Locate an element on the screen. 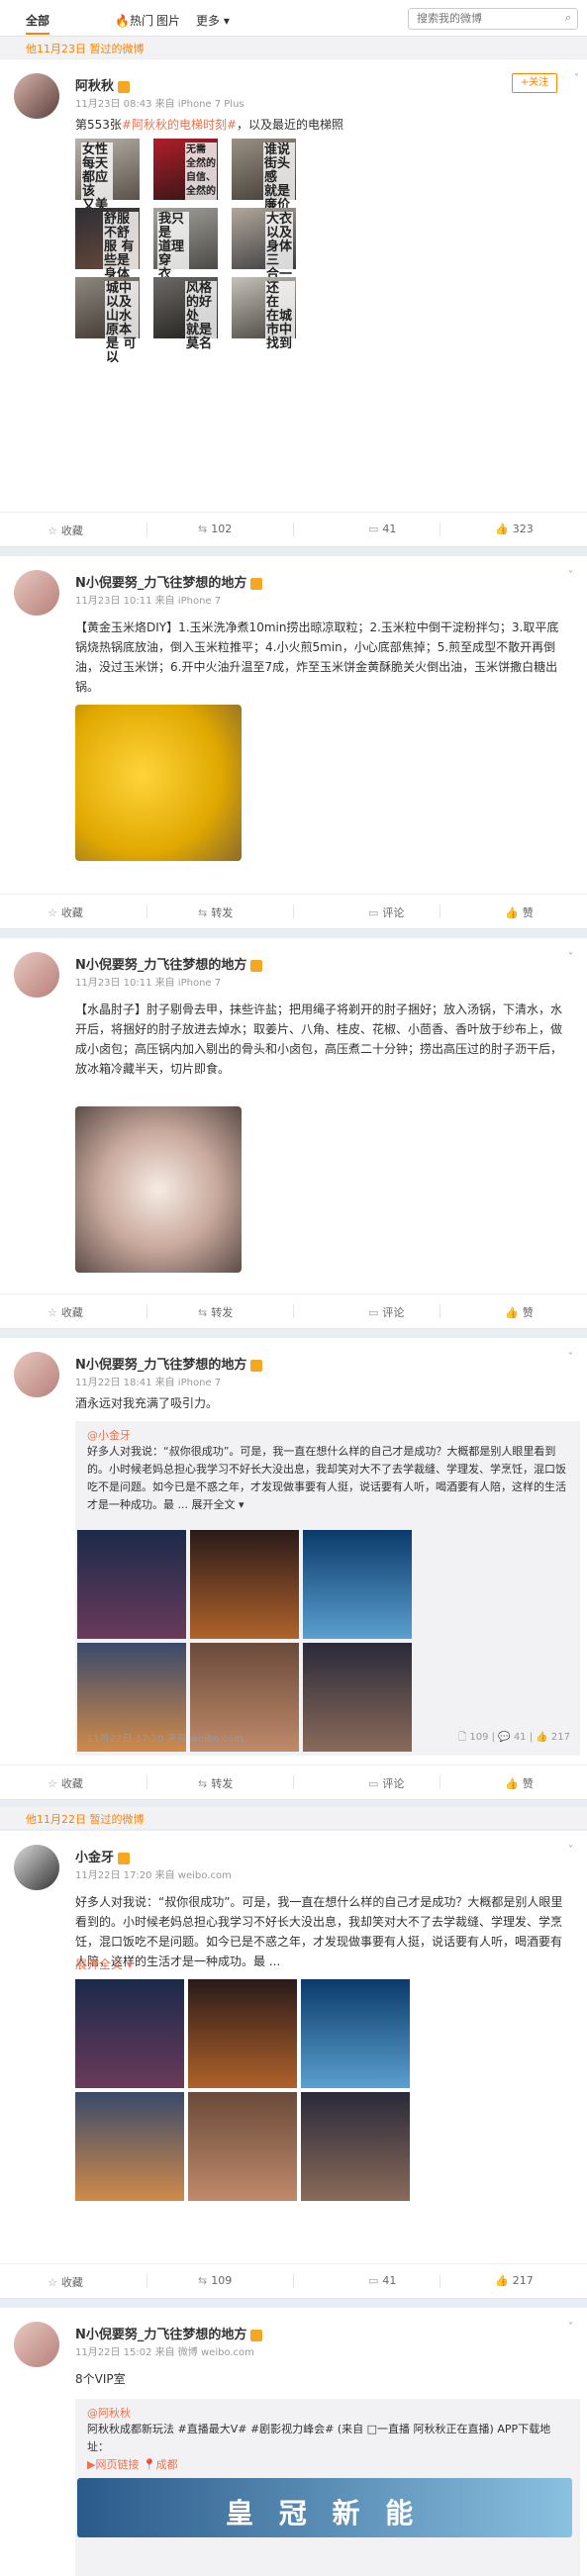 This screenshot has height=2576, width=587. photo-thumb: 我只是 道理 穿 衣 这事儿 没有 is located at coordinates (185, 266).